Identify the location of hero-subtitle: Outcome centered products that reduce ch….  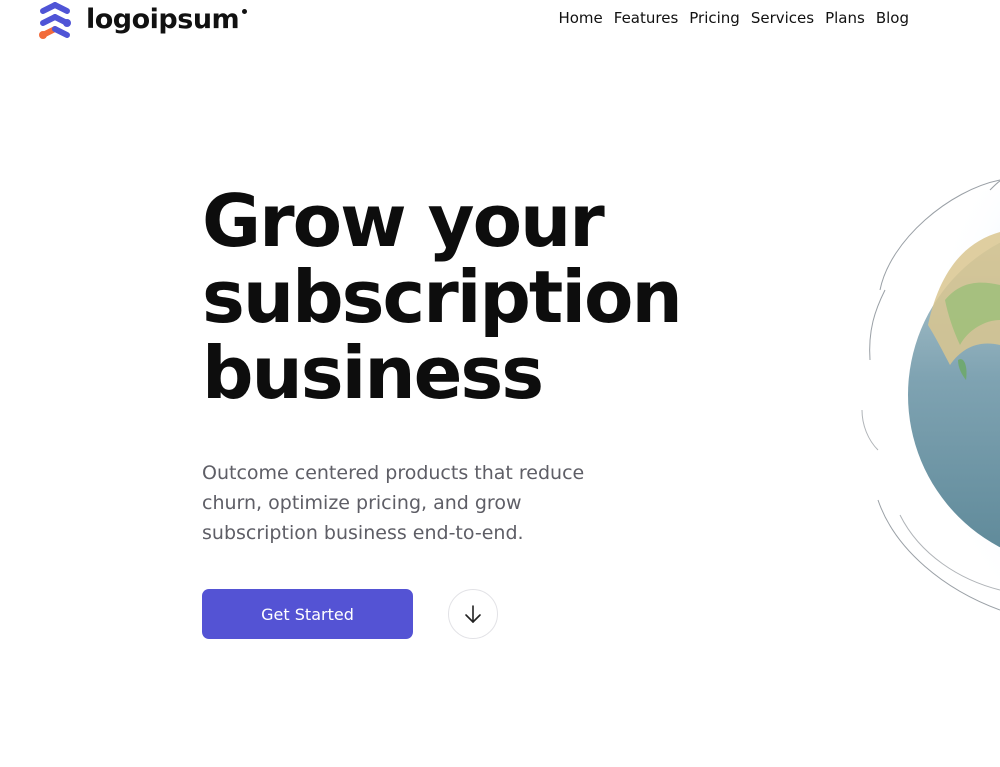
(393, 503).